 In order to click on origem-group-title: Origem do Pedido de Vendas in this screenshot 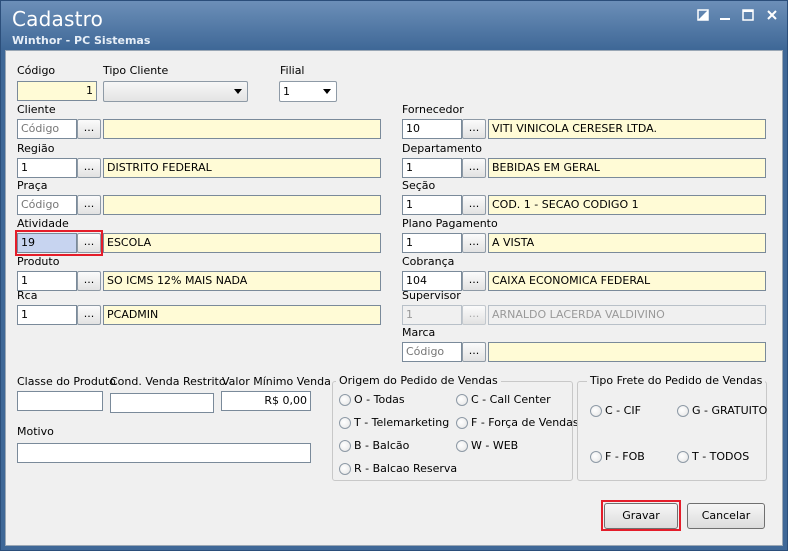, I will do `click(418, 380)`.